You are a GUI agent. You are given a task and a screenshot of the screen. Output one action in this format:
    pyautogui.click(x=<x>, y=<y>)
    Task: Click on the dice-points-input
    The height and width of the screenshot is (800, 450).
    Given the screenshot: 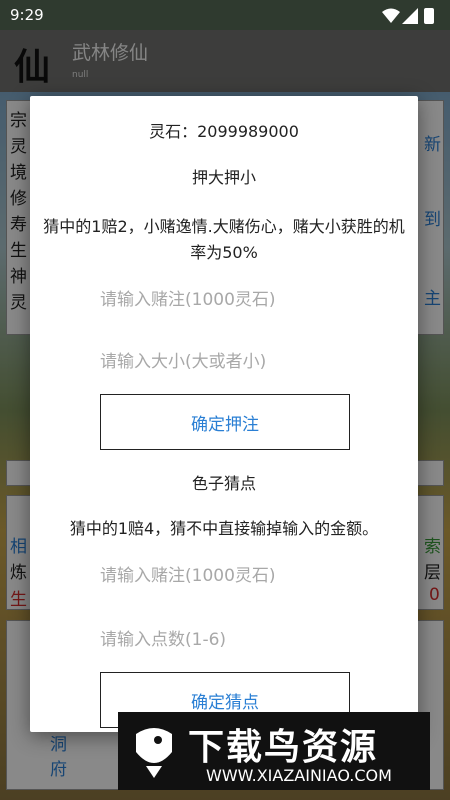 What is the action you would take?
    pyautogui.click(x=230, y=640)
    